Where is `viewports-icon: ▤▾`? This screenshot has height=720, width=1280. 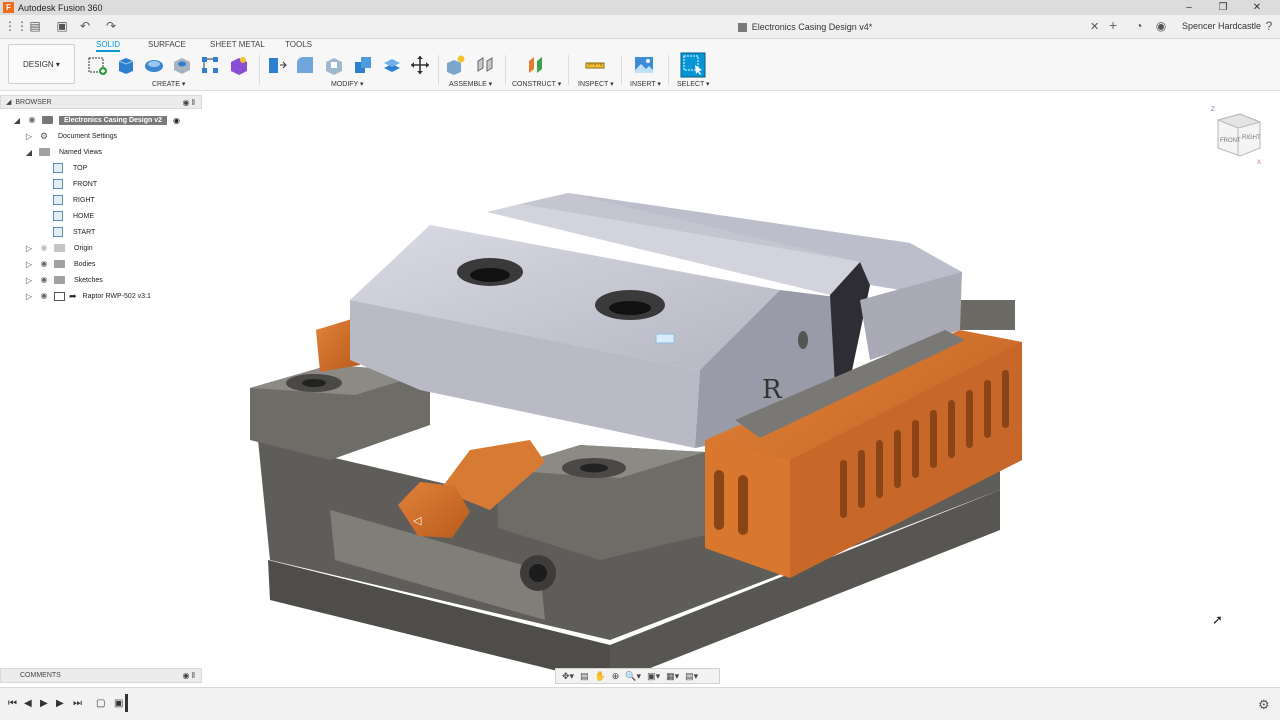
viewports-icon: ▤▾ is located at coordinates (691, 676).